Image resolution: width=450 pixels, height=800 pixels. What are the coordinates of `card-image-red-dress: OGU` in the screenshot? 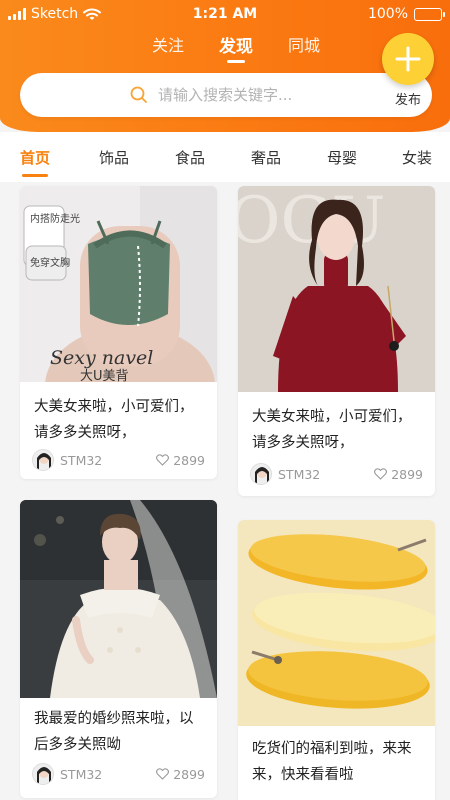 It's located at (336, 289).